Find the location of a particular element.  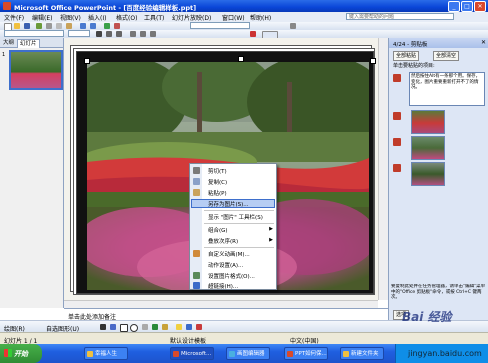

slide-thumb-number: 1 is located at coordinates (4, 55).